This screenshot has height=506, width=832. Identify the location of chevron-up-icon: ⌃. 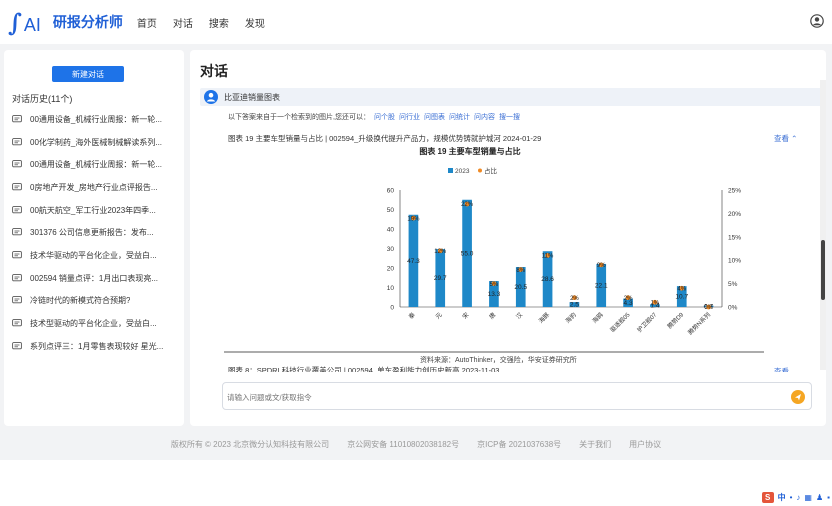
(794, 138).